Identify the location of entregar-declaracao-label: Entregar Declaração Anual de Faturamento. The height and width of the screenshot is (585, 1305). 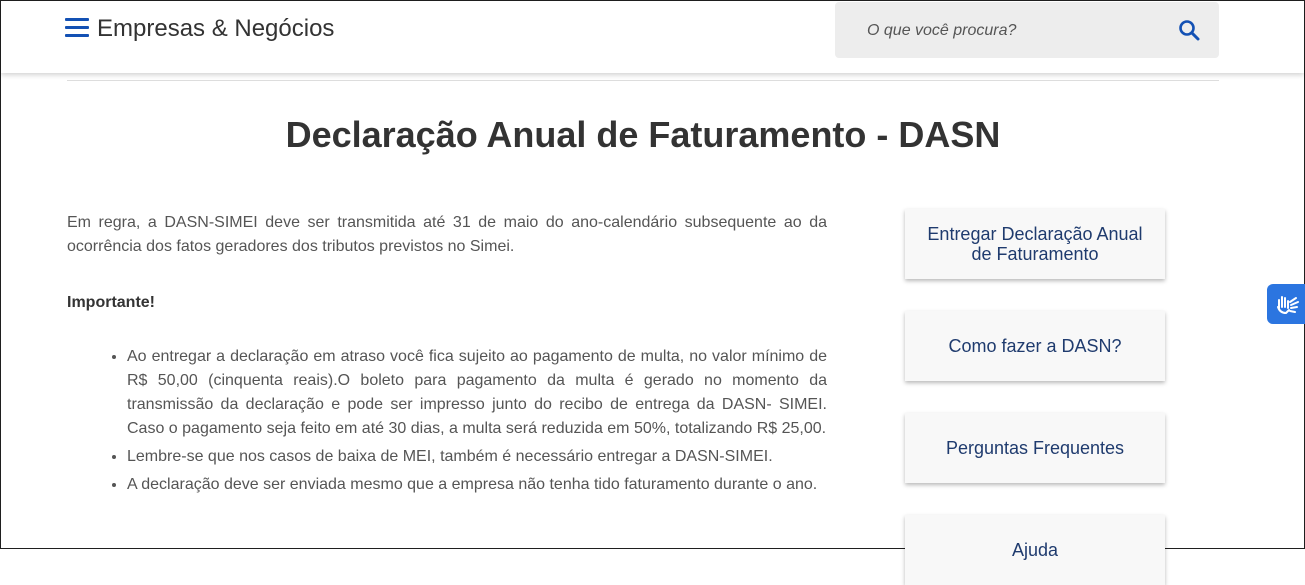
(1035, 244).